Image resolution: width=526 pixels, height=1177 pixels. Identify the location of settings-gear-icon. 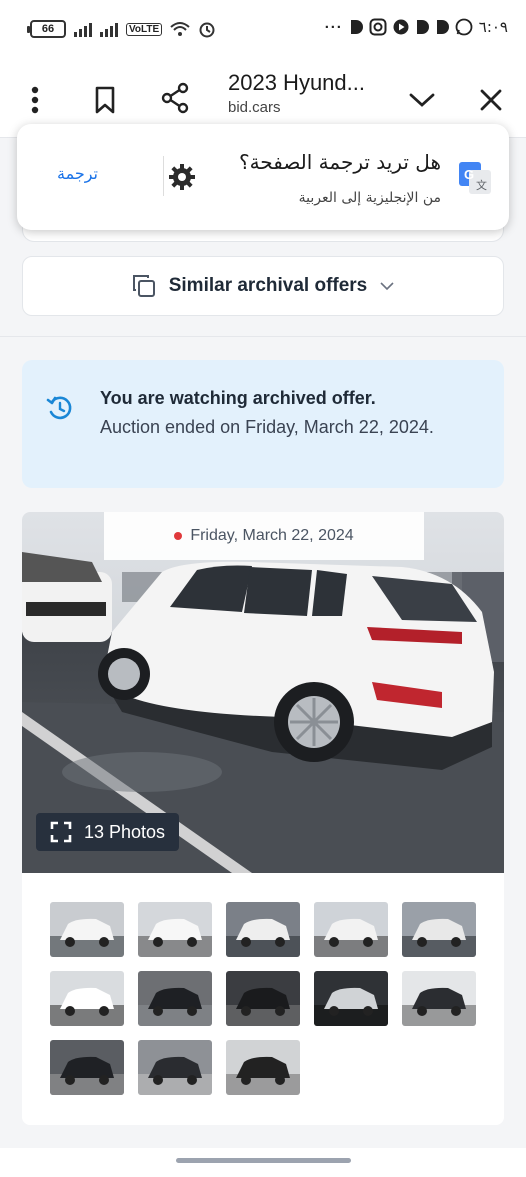
(182, 177).